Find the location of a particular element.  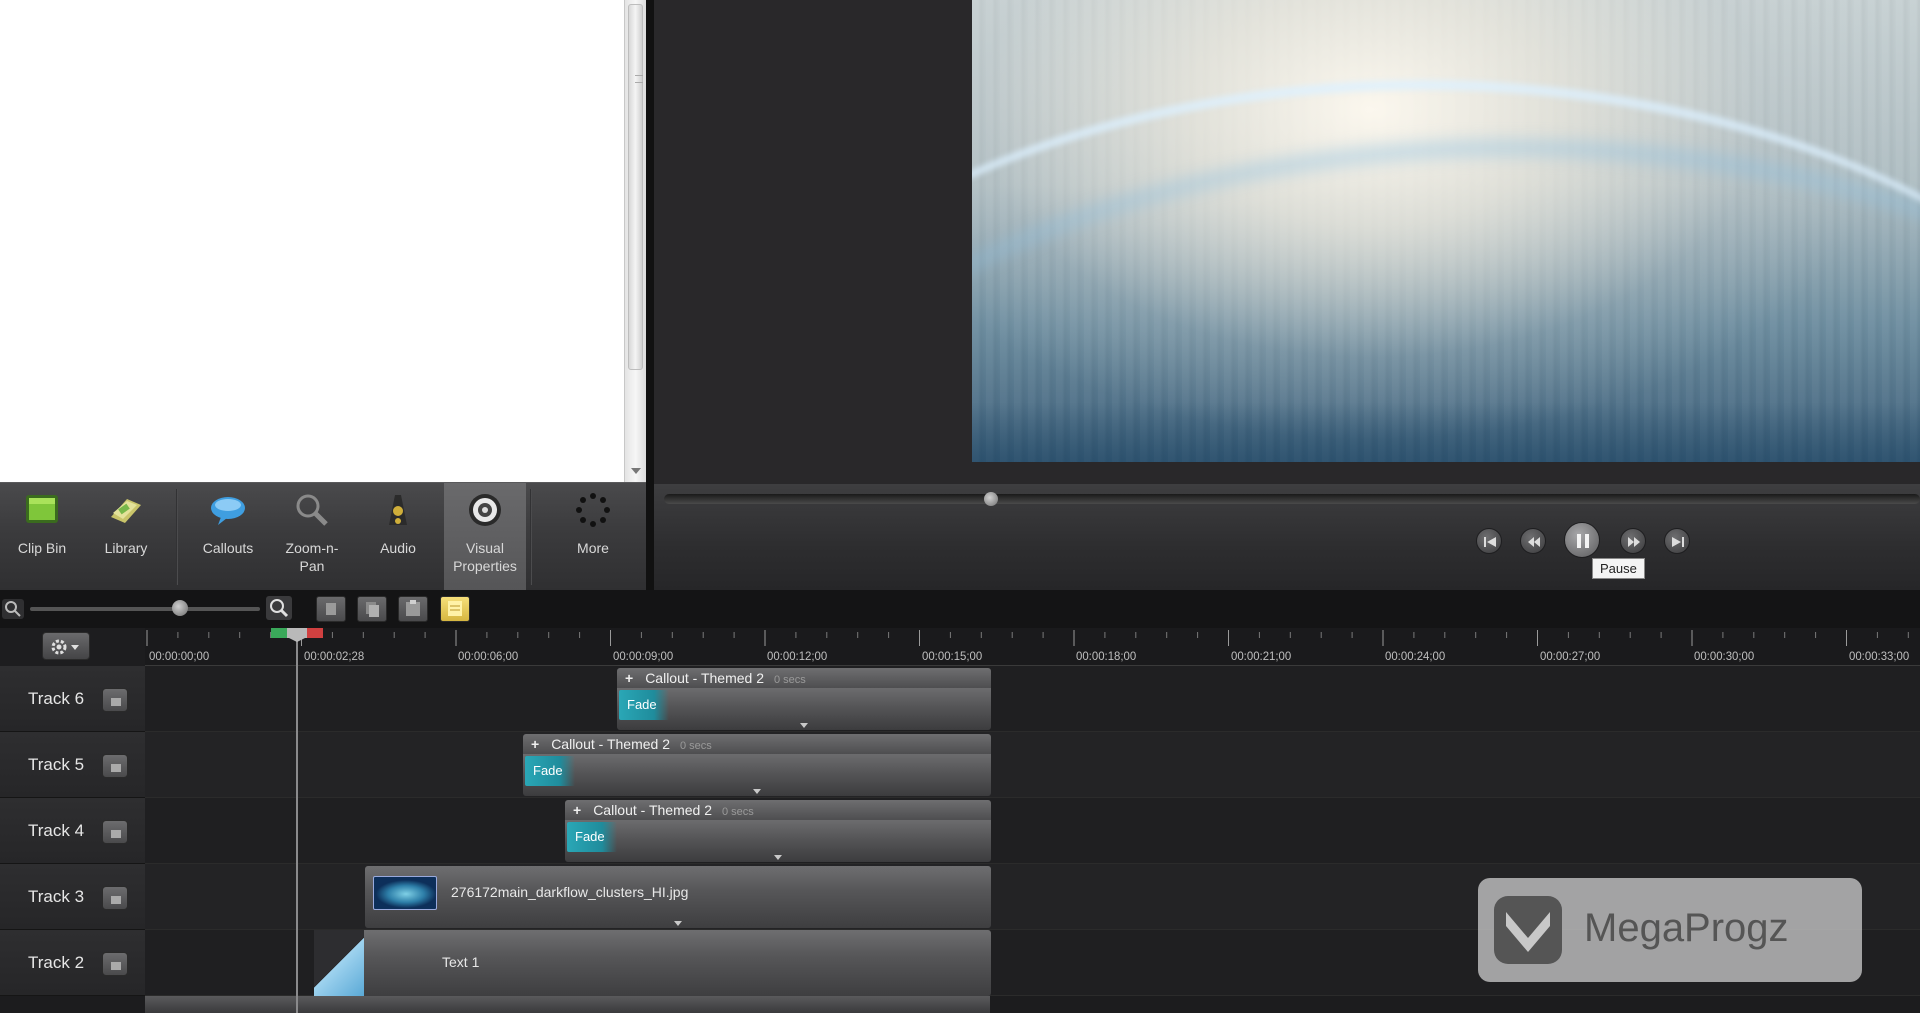

zoom-out-button is located at coordinates (13, 609).